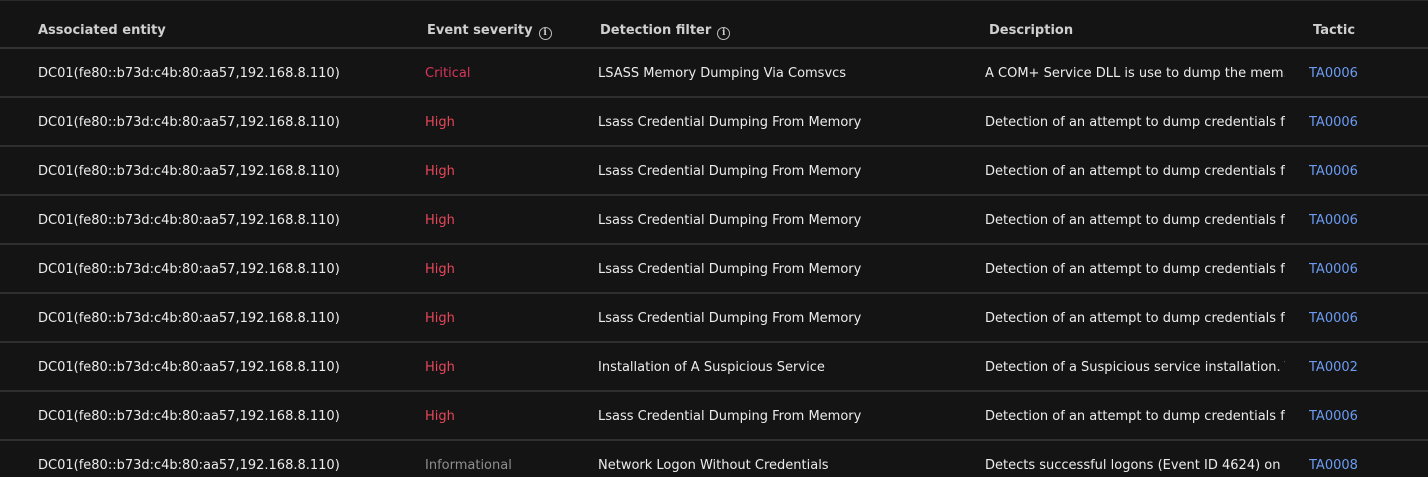 The image size is (1428, 477). Describe the element at coordinates (713, 465) in the screenshot. I see `detection-filter-cell: Network Logon Without Credentials` at that location.